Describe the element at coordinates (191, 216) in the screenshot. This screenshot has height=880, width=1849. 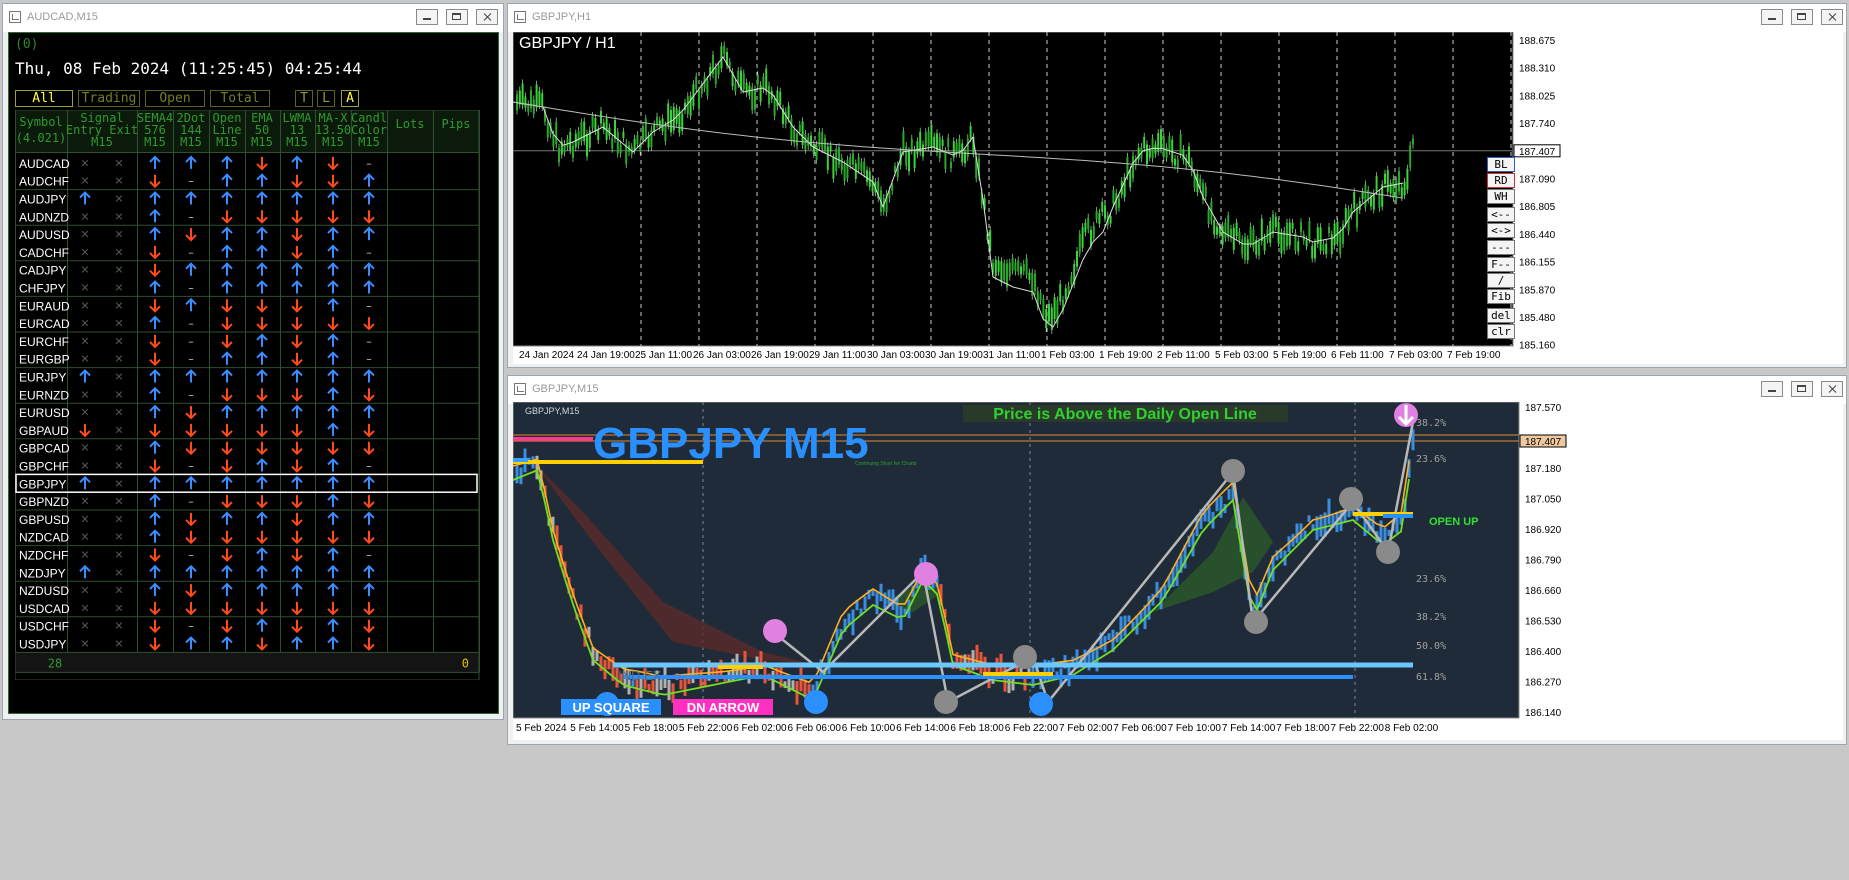
I see `dash-mark: –` at that location.